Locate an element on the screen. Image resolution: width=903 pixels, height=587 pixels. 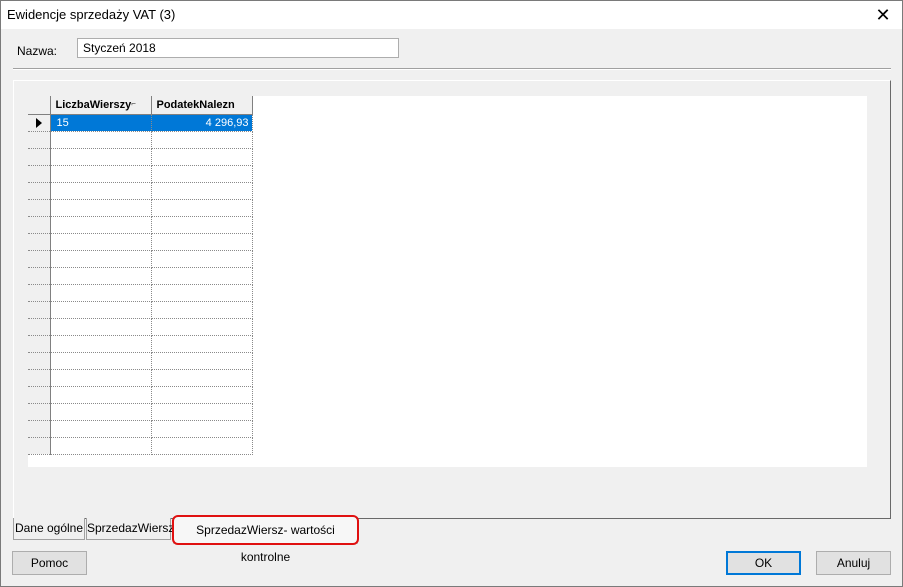
column-header-podatek-nalezny: PodatekNalezn is located at coordinates (202, 105).